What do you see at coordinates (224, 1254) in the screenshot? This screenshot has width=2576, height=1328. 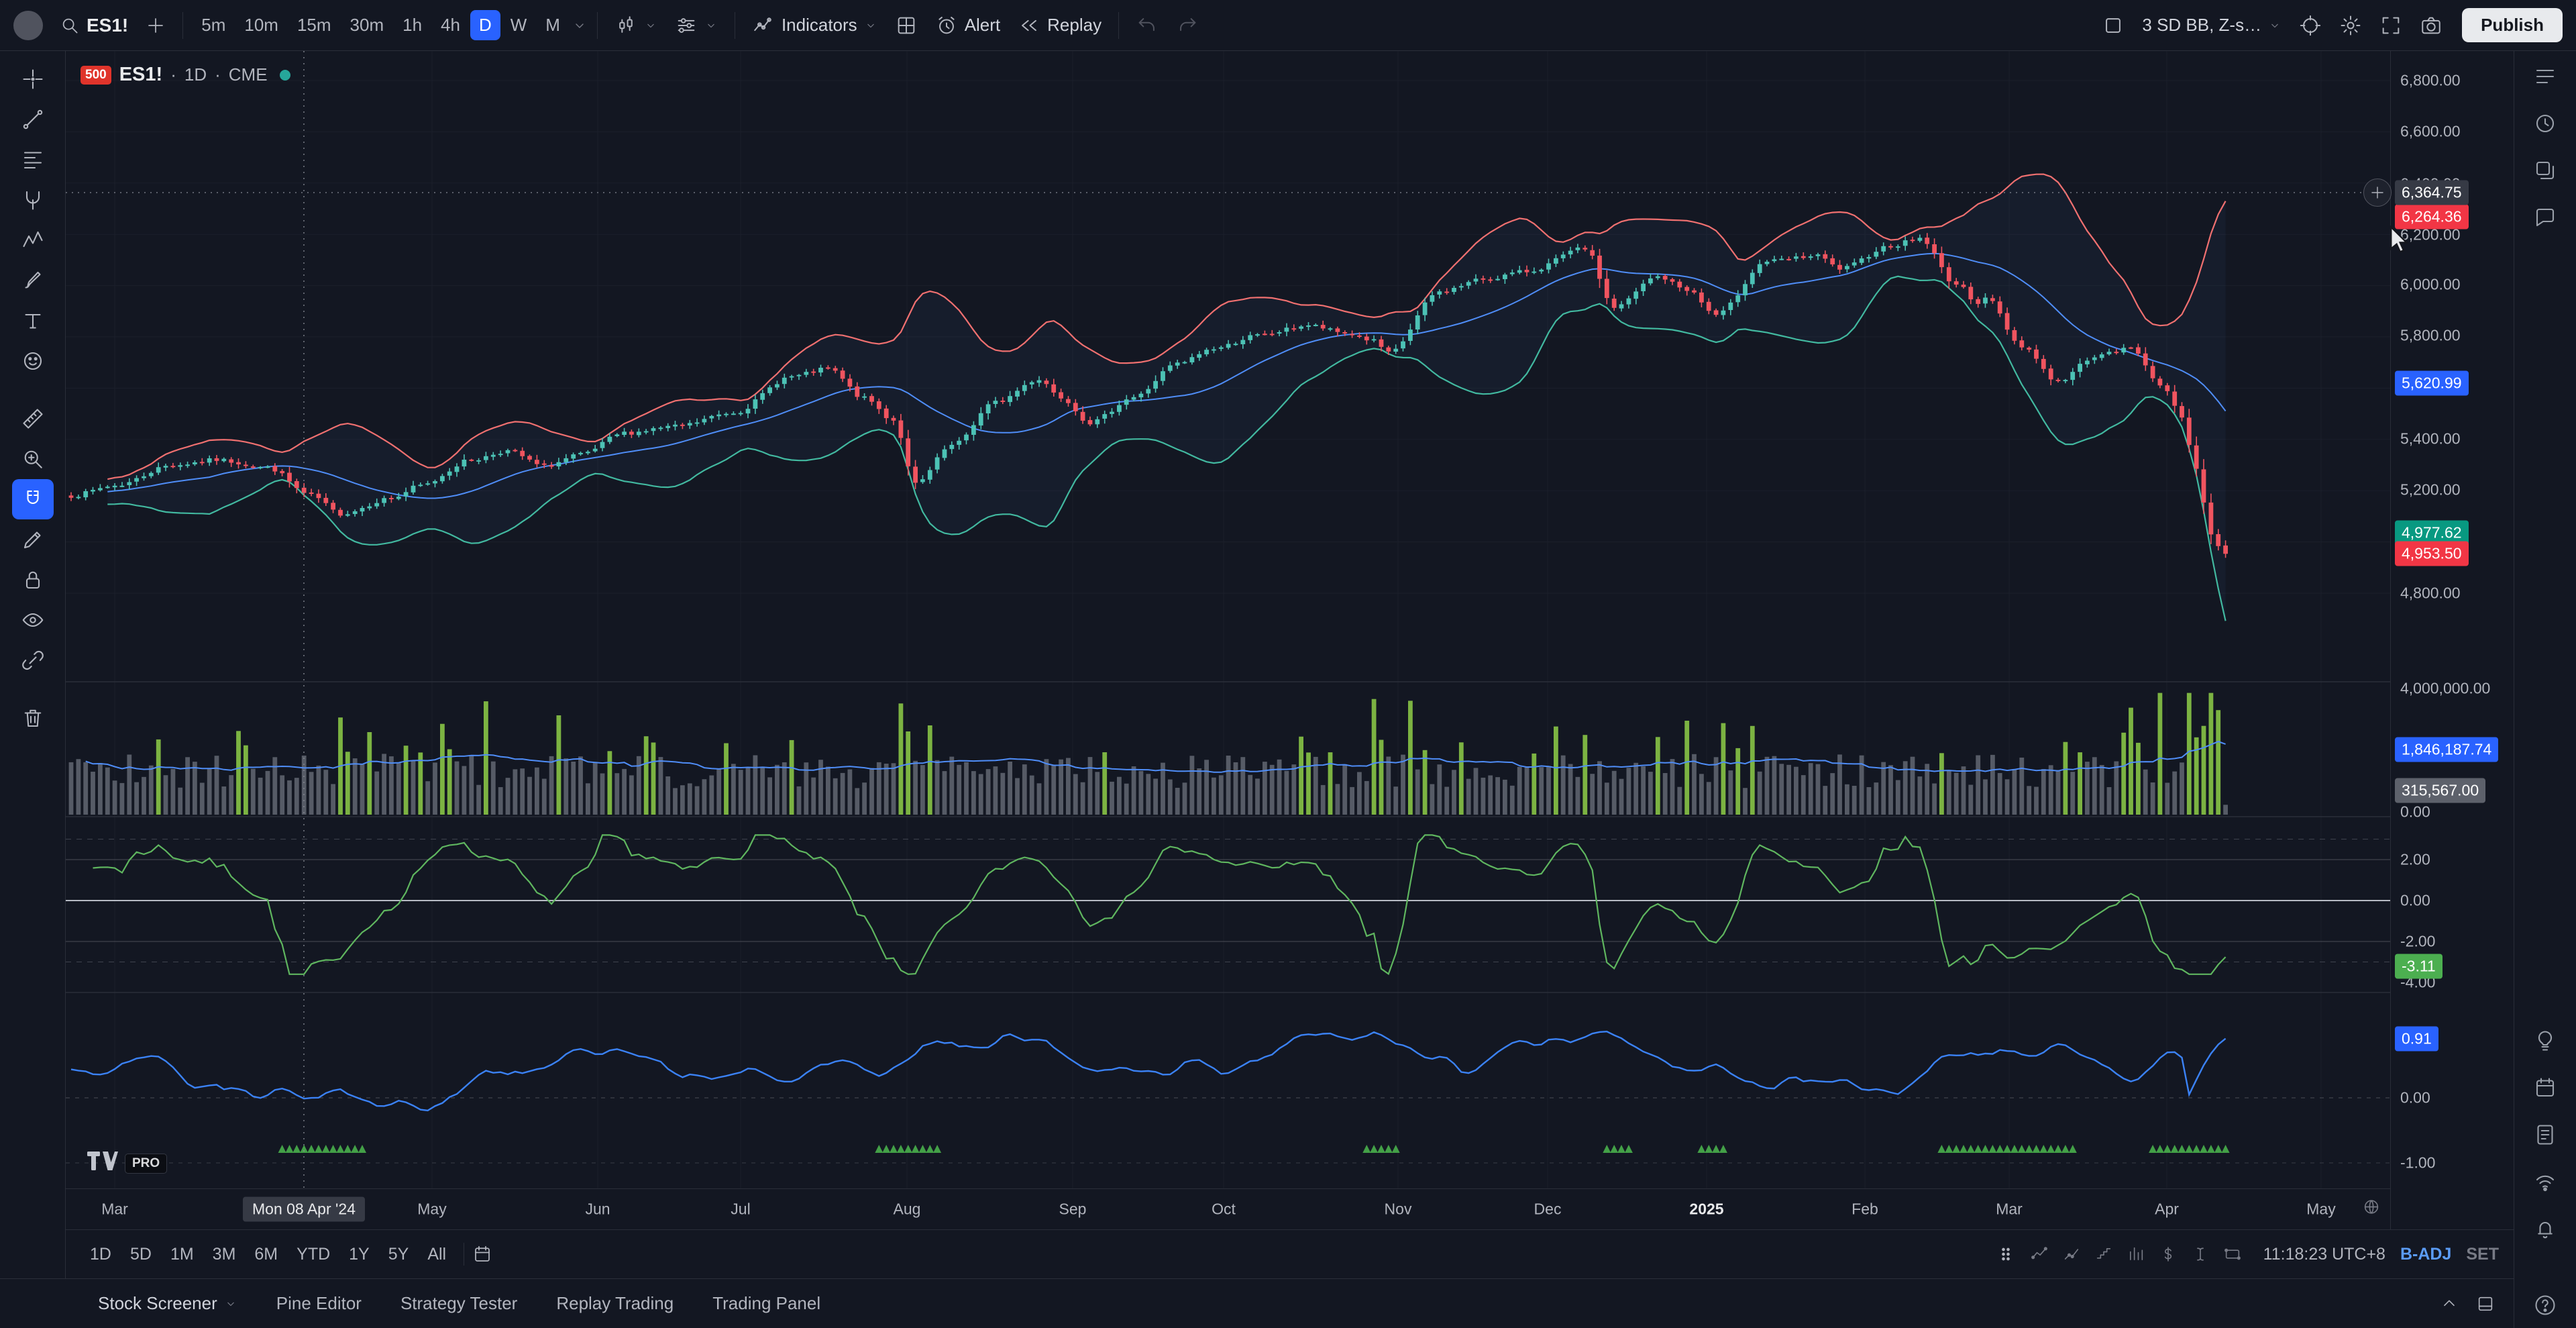 I see `range-button-3M: 3M` at bounding box center [224, 1254].